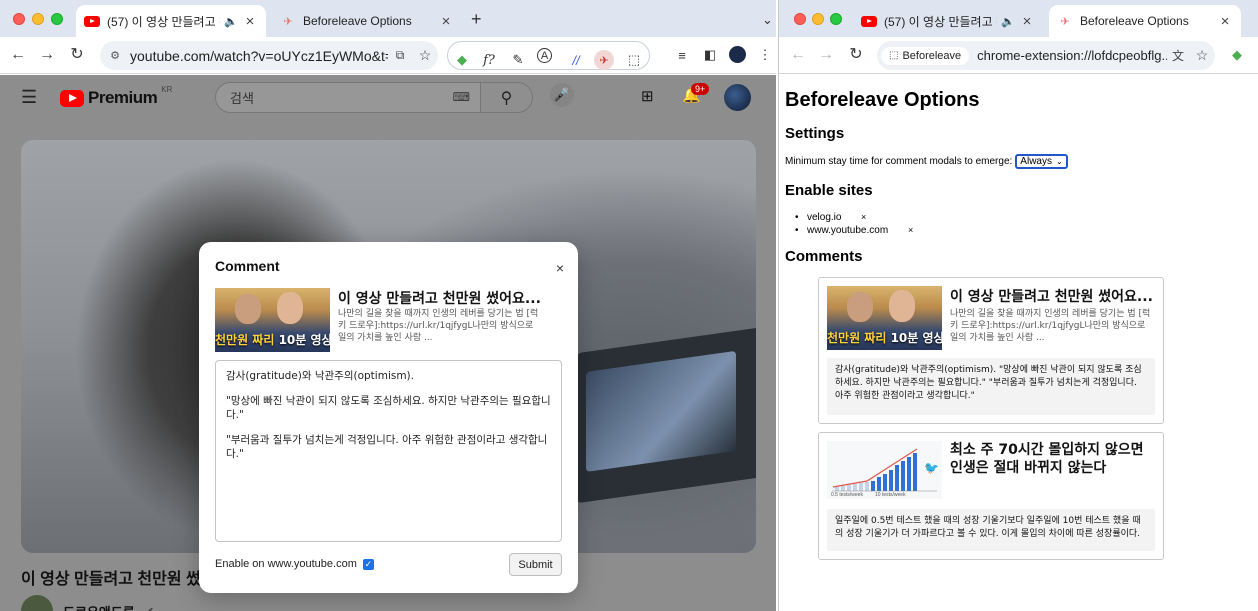  Describe the element at coordinates (544, 55) in the screenshot. I see `accessibility-extension-icon: A` at that location.